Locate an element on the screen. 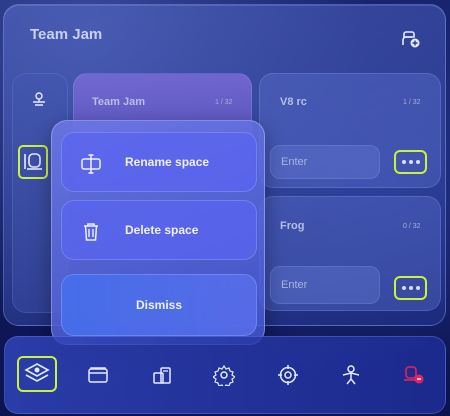 Image resolution: width=450 pixels, height=416 pixels. target-icon is located at coordinates (288, 375).